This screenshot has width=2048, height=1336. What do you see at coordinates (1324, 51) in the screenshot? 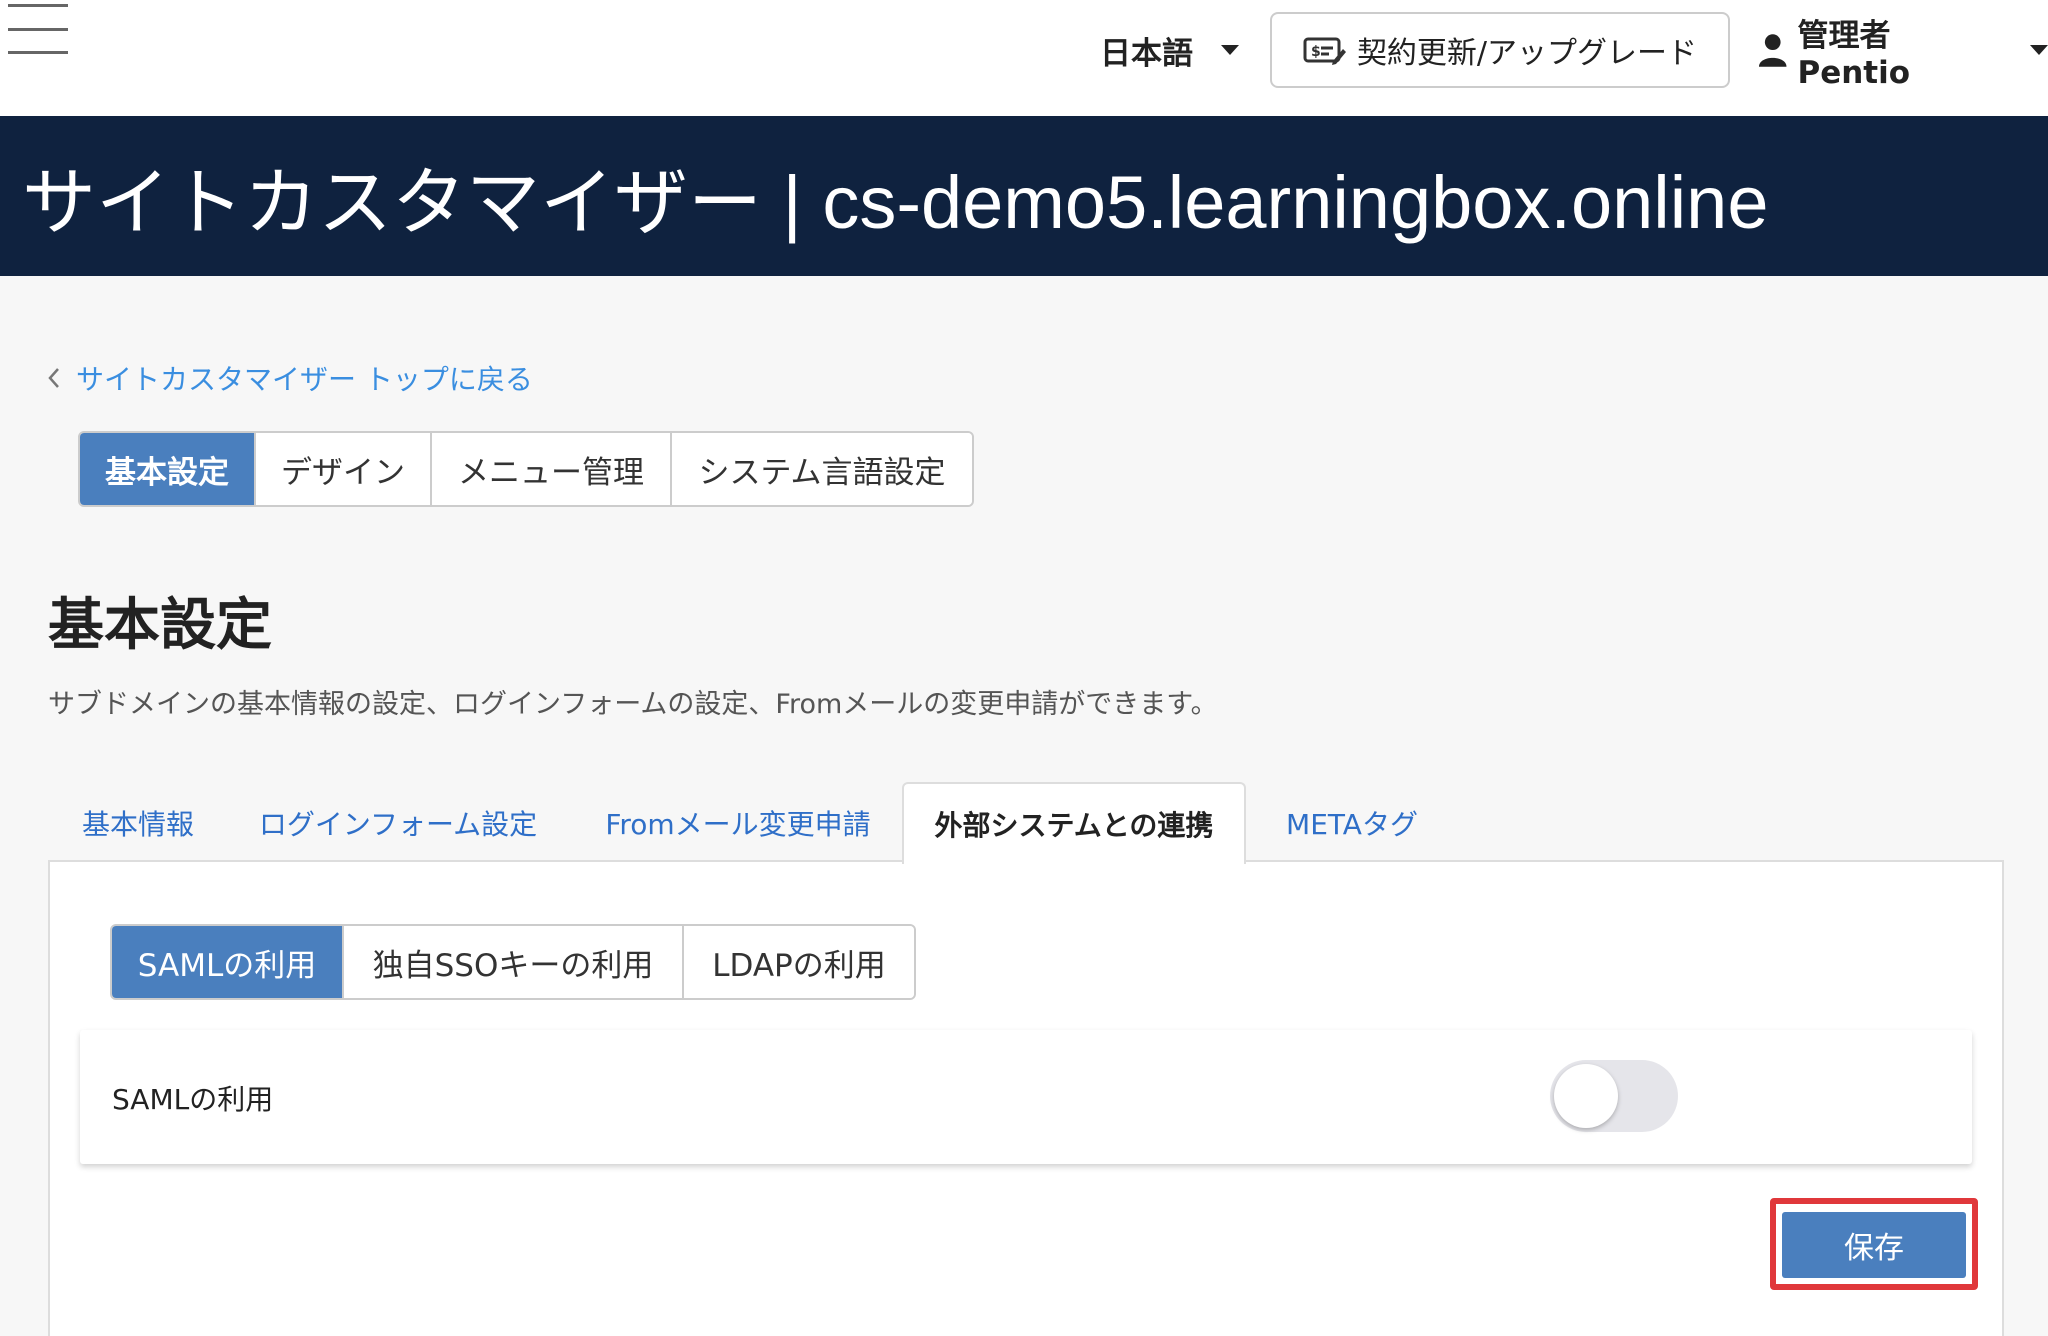
I see `payment-icon: $` at bounding box center [1324, 51].